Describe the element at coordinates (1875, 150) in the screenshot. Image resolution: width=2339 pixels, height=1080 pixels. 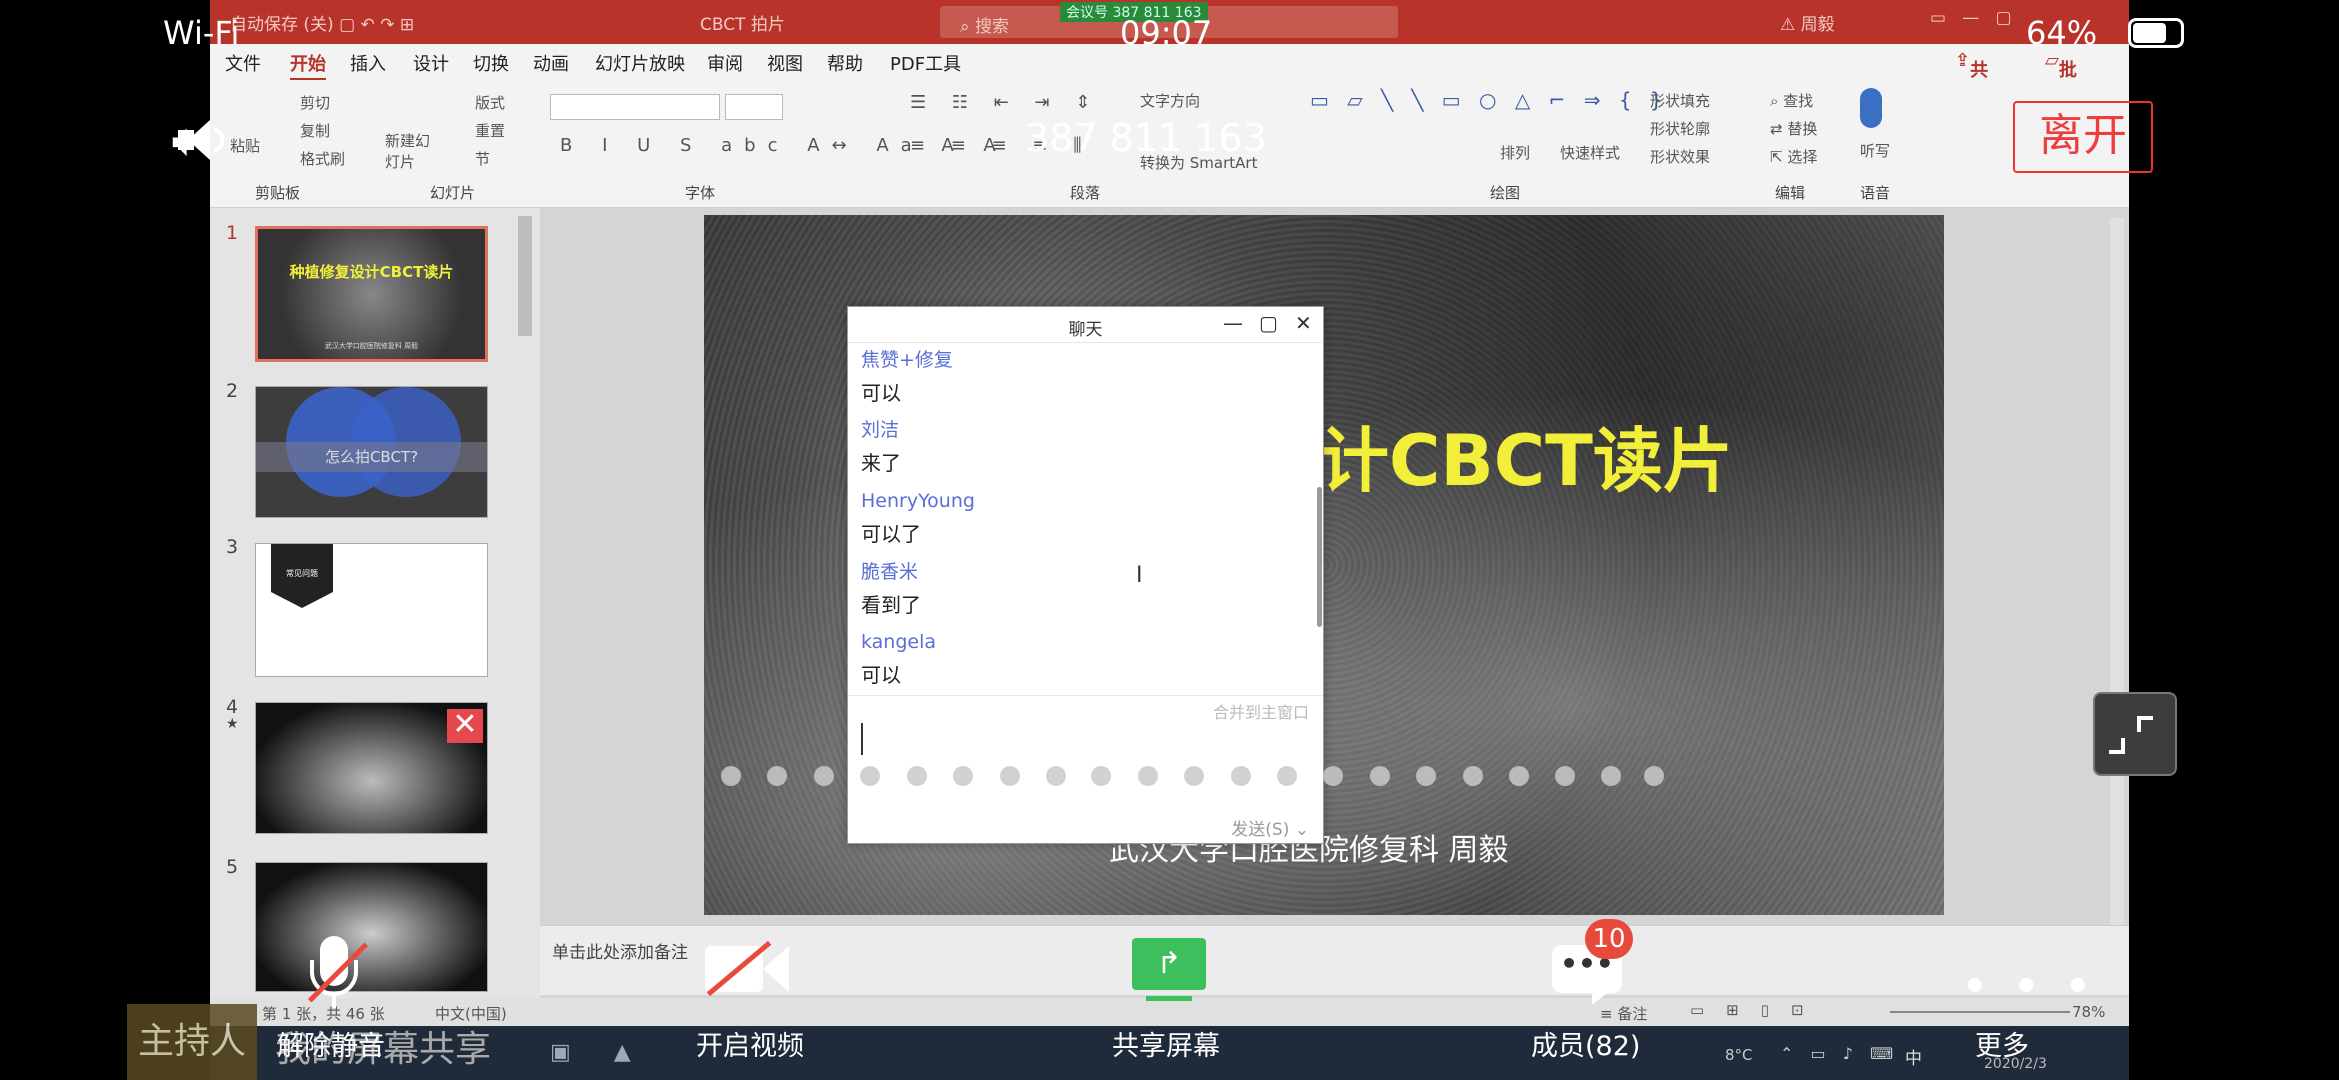
I see `dictate-button: 听写` at that location.